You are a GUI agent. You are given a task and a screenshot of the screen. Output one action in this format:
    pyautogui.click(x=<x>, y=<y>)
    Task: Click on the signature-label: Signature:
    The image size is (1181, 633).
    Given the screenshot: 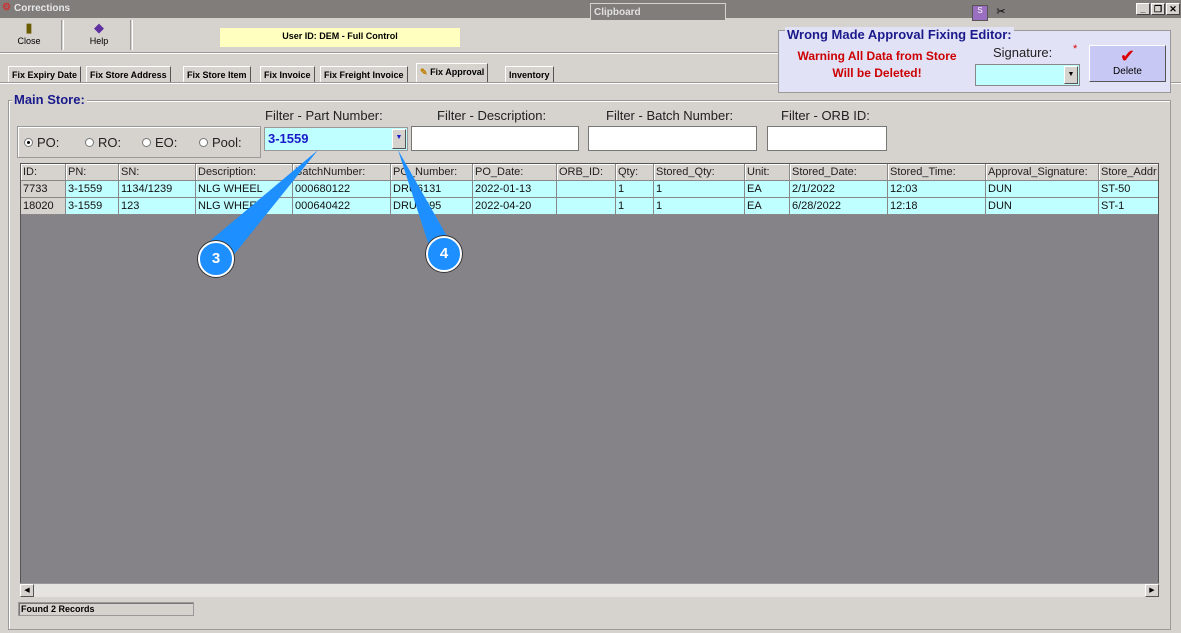 What is the action you would take?
    pyautogui.click(x=1023, y=52)
    